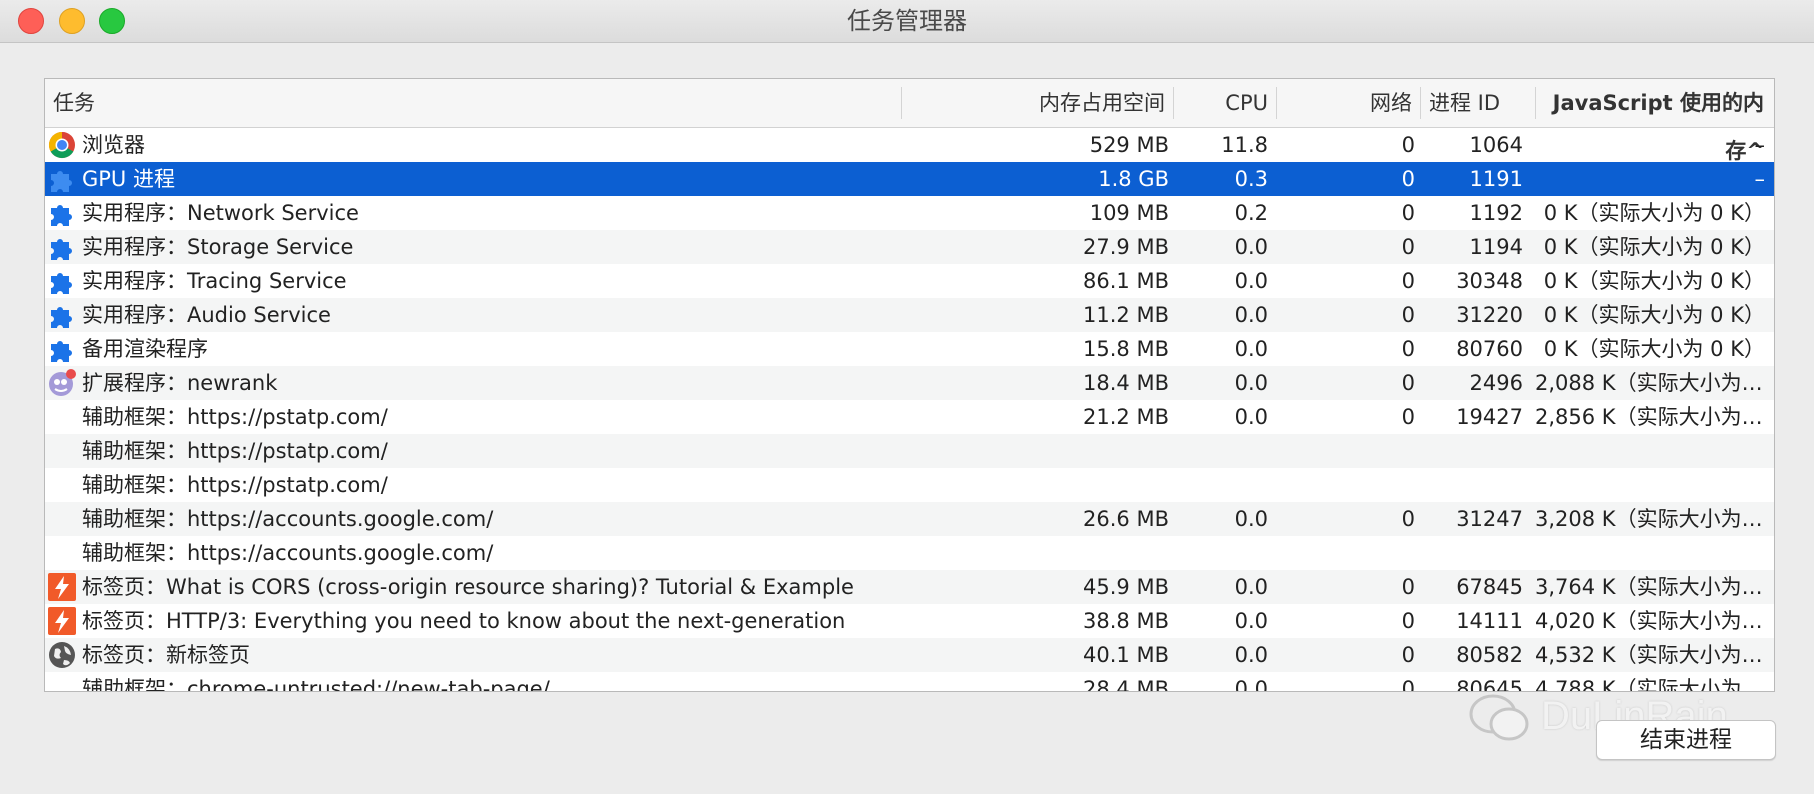  I want to click on memory-value: 45.9 MB, so click(1126, 587).